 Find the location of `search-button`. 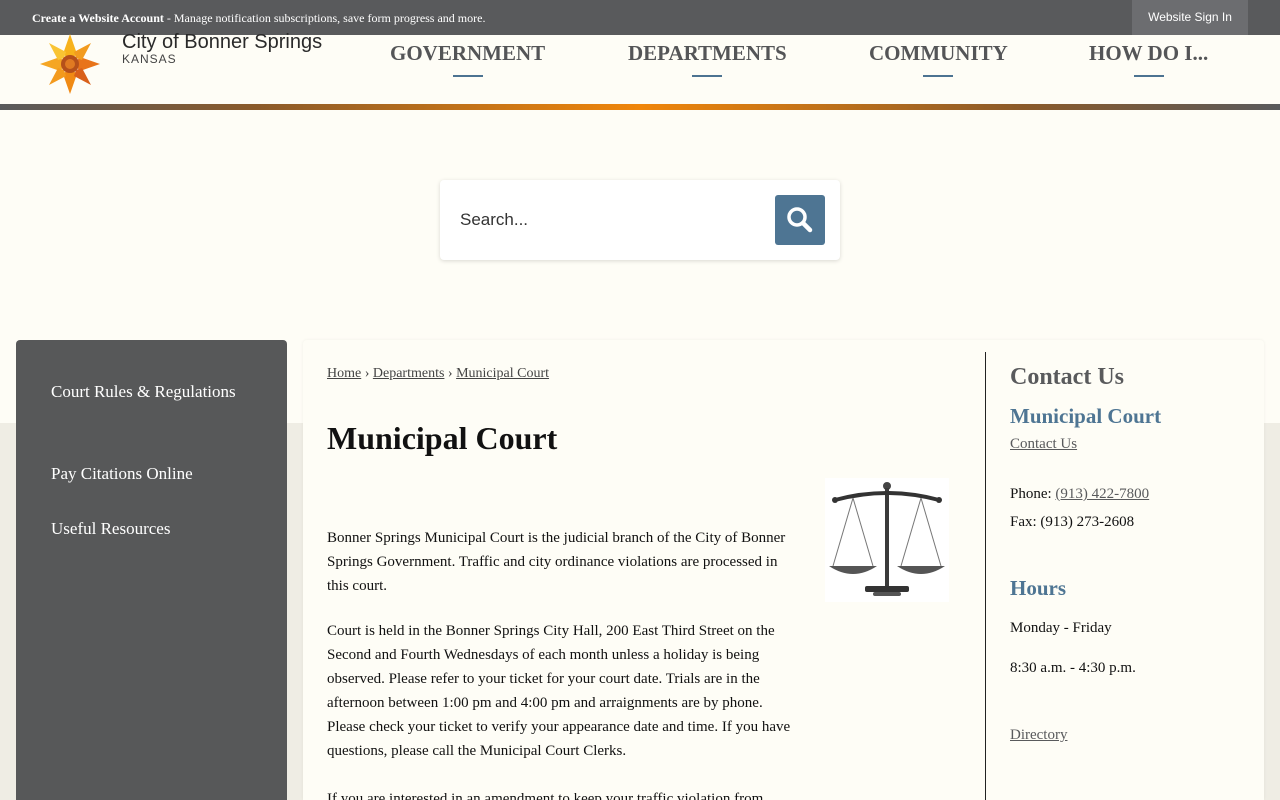

search-button is located at coordinates (800, 220).